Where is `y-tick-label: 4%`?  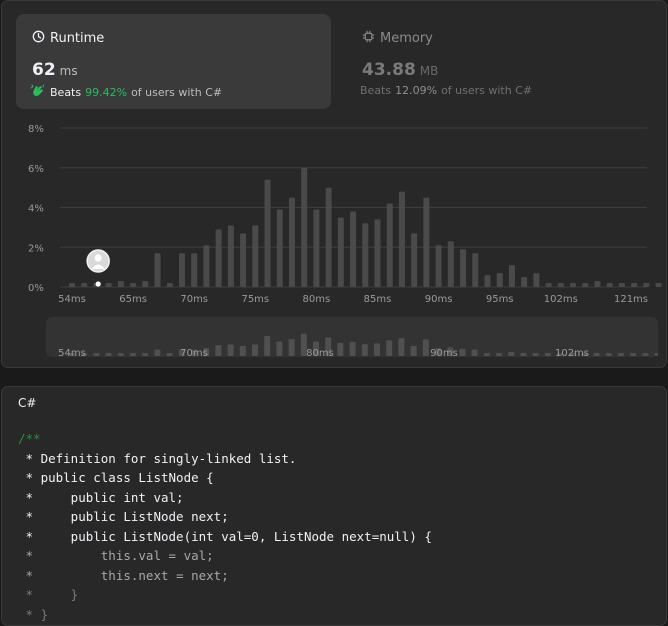
y-tick-label: 4% is located at coordinates (36, 209).